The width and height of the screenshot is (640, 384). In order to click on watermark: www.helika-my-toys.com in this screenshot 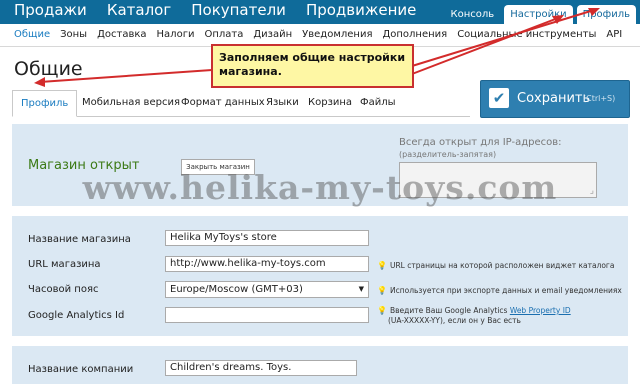, I will do `click(320, 187)`.